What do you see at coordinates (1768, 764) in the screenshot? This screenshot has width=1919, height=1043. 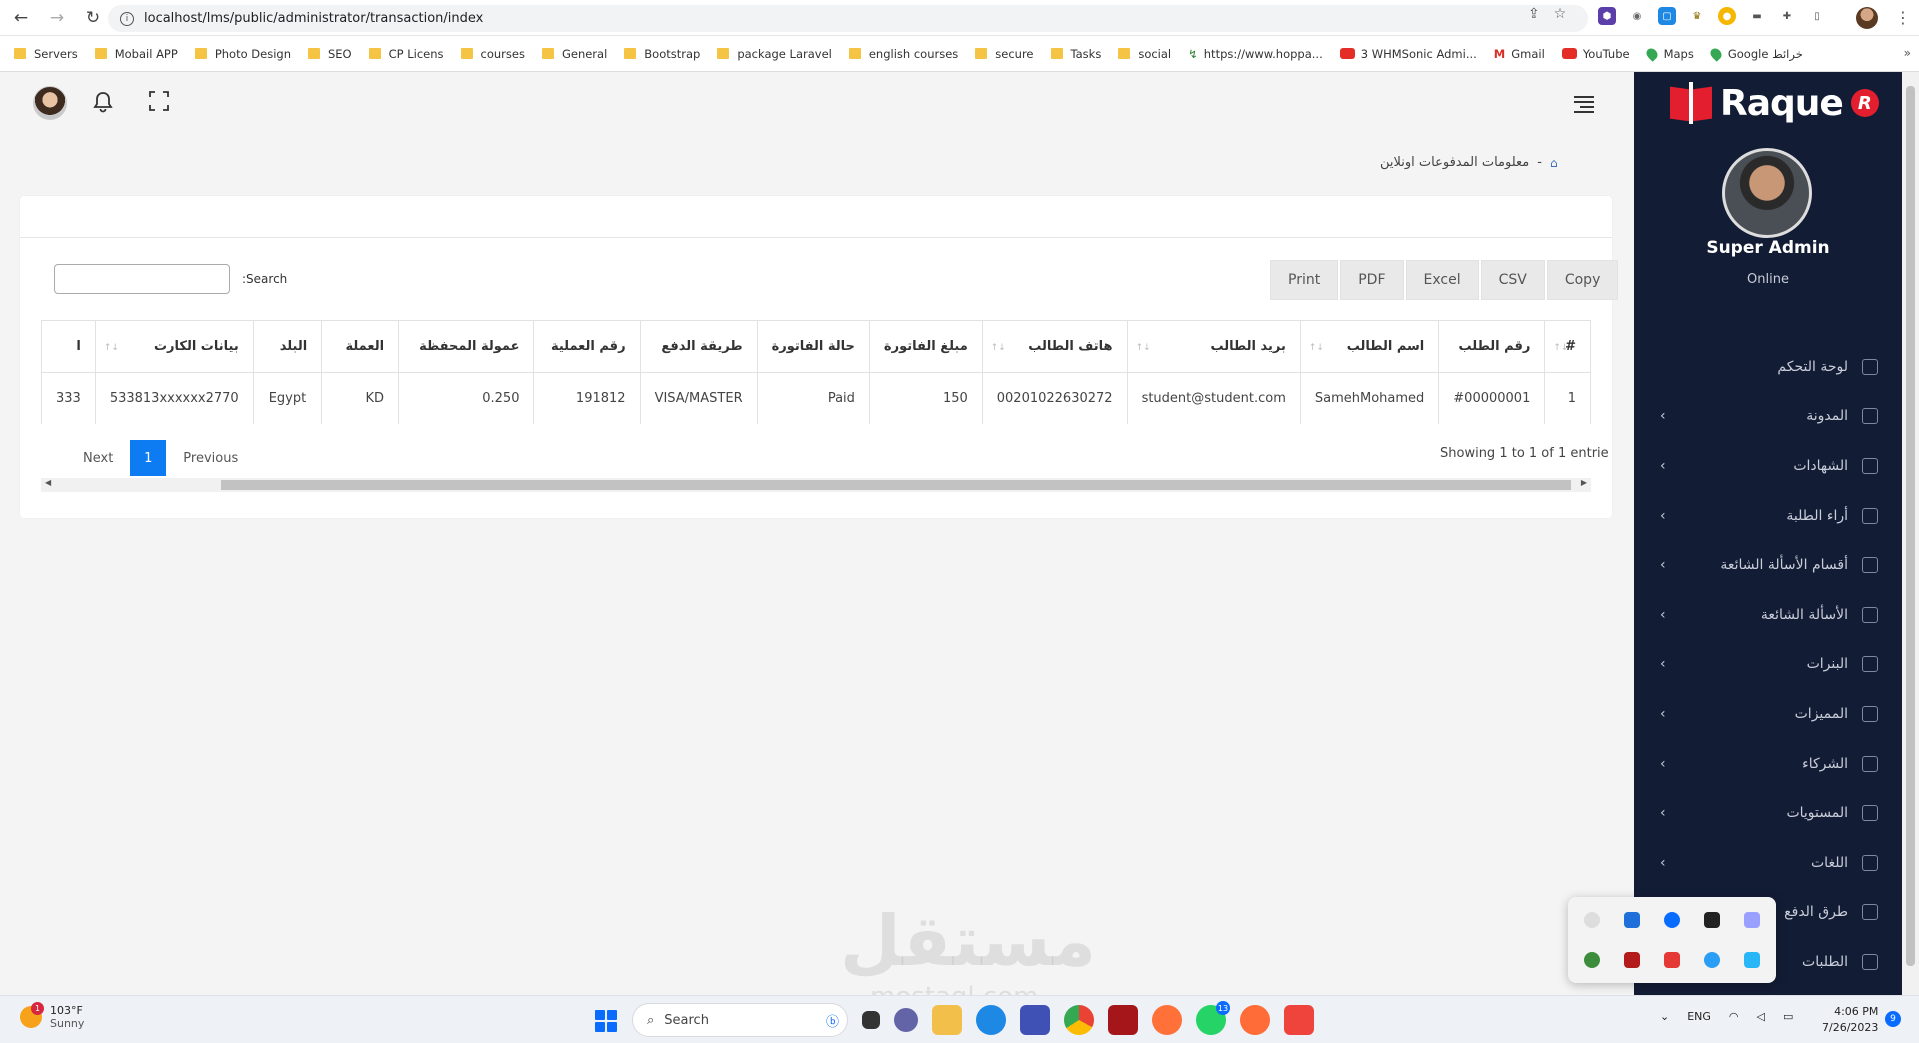 I see `sidebar-item: ‹ الشركاء` at bounding box center [1768, 764].